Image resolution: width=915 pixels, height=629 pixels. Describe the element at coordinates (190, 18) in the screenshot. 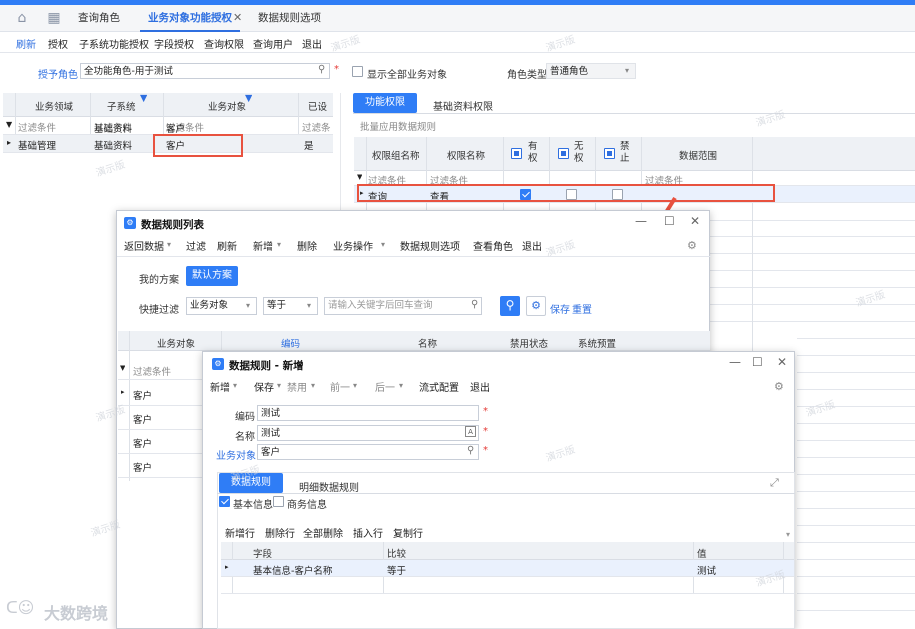

I see `tab-object-function-auth: 业务对象功能授权` at that location.